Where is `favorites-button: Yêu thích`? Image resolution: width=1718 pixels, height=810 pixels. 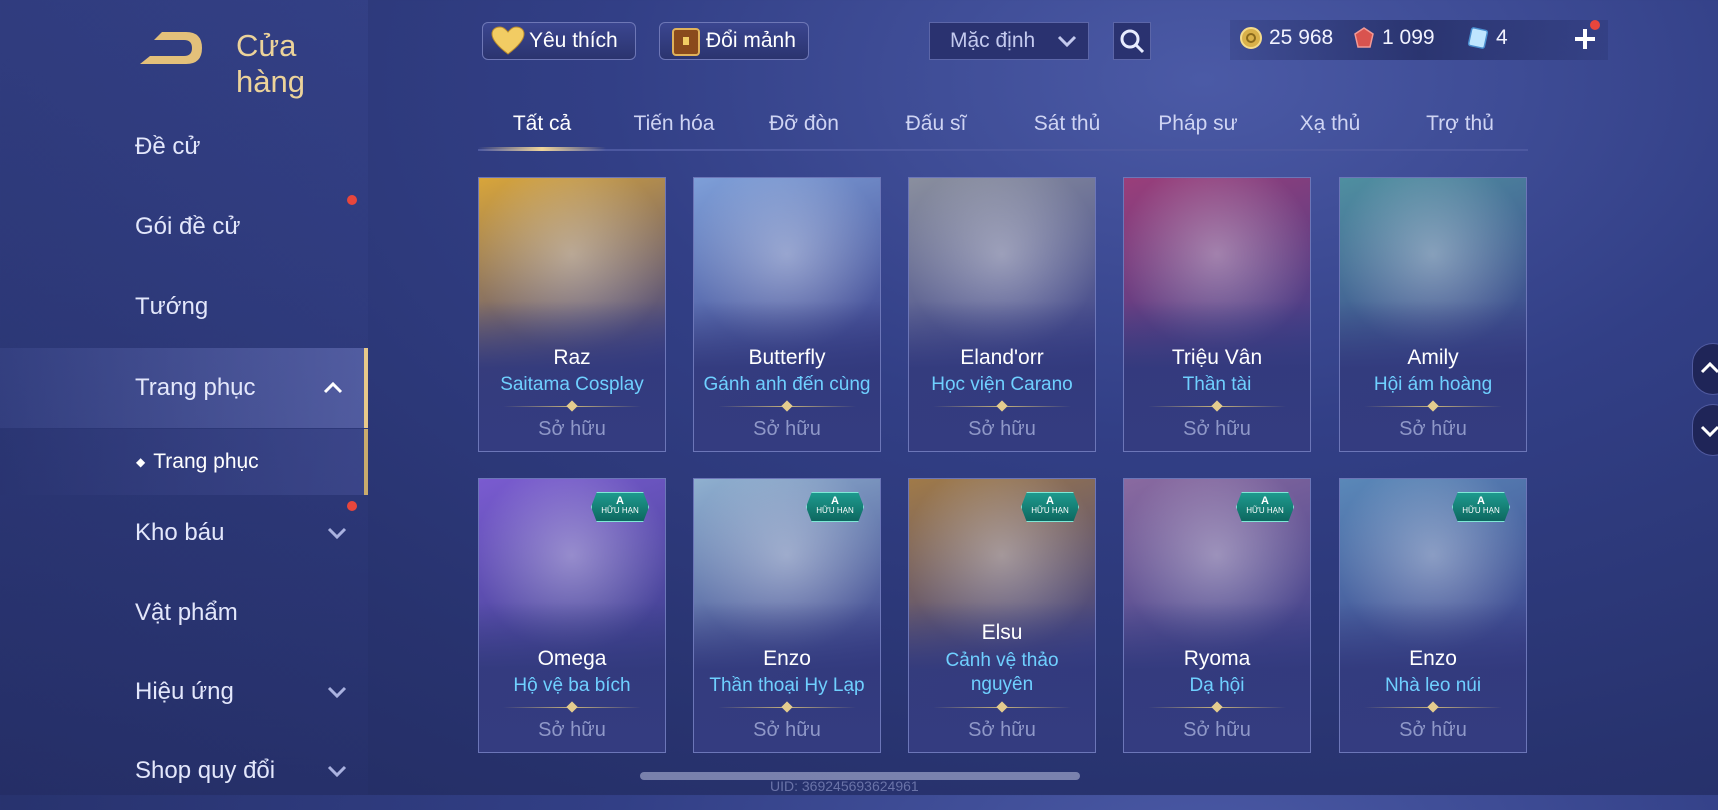
favorites-button: Yêu thích is located at coordinates (559, 41).